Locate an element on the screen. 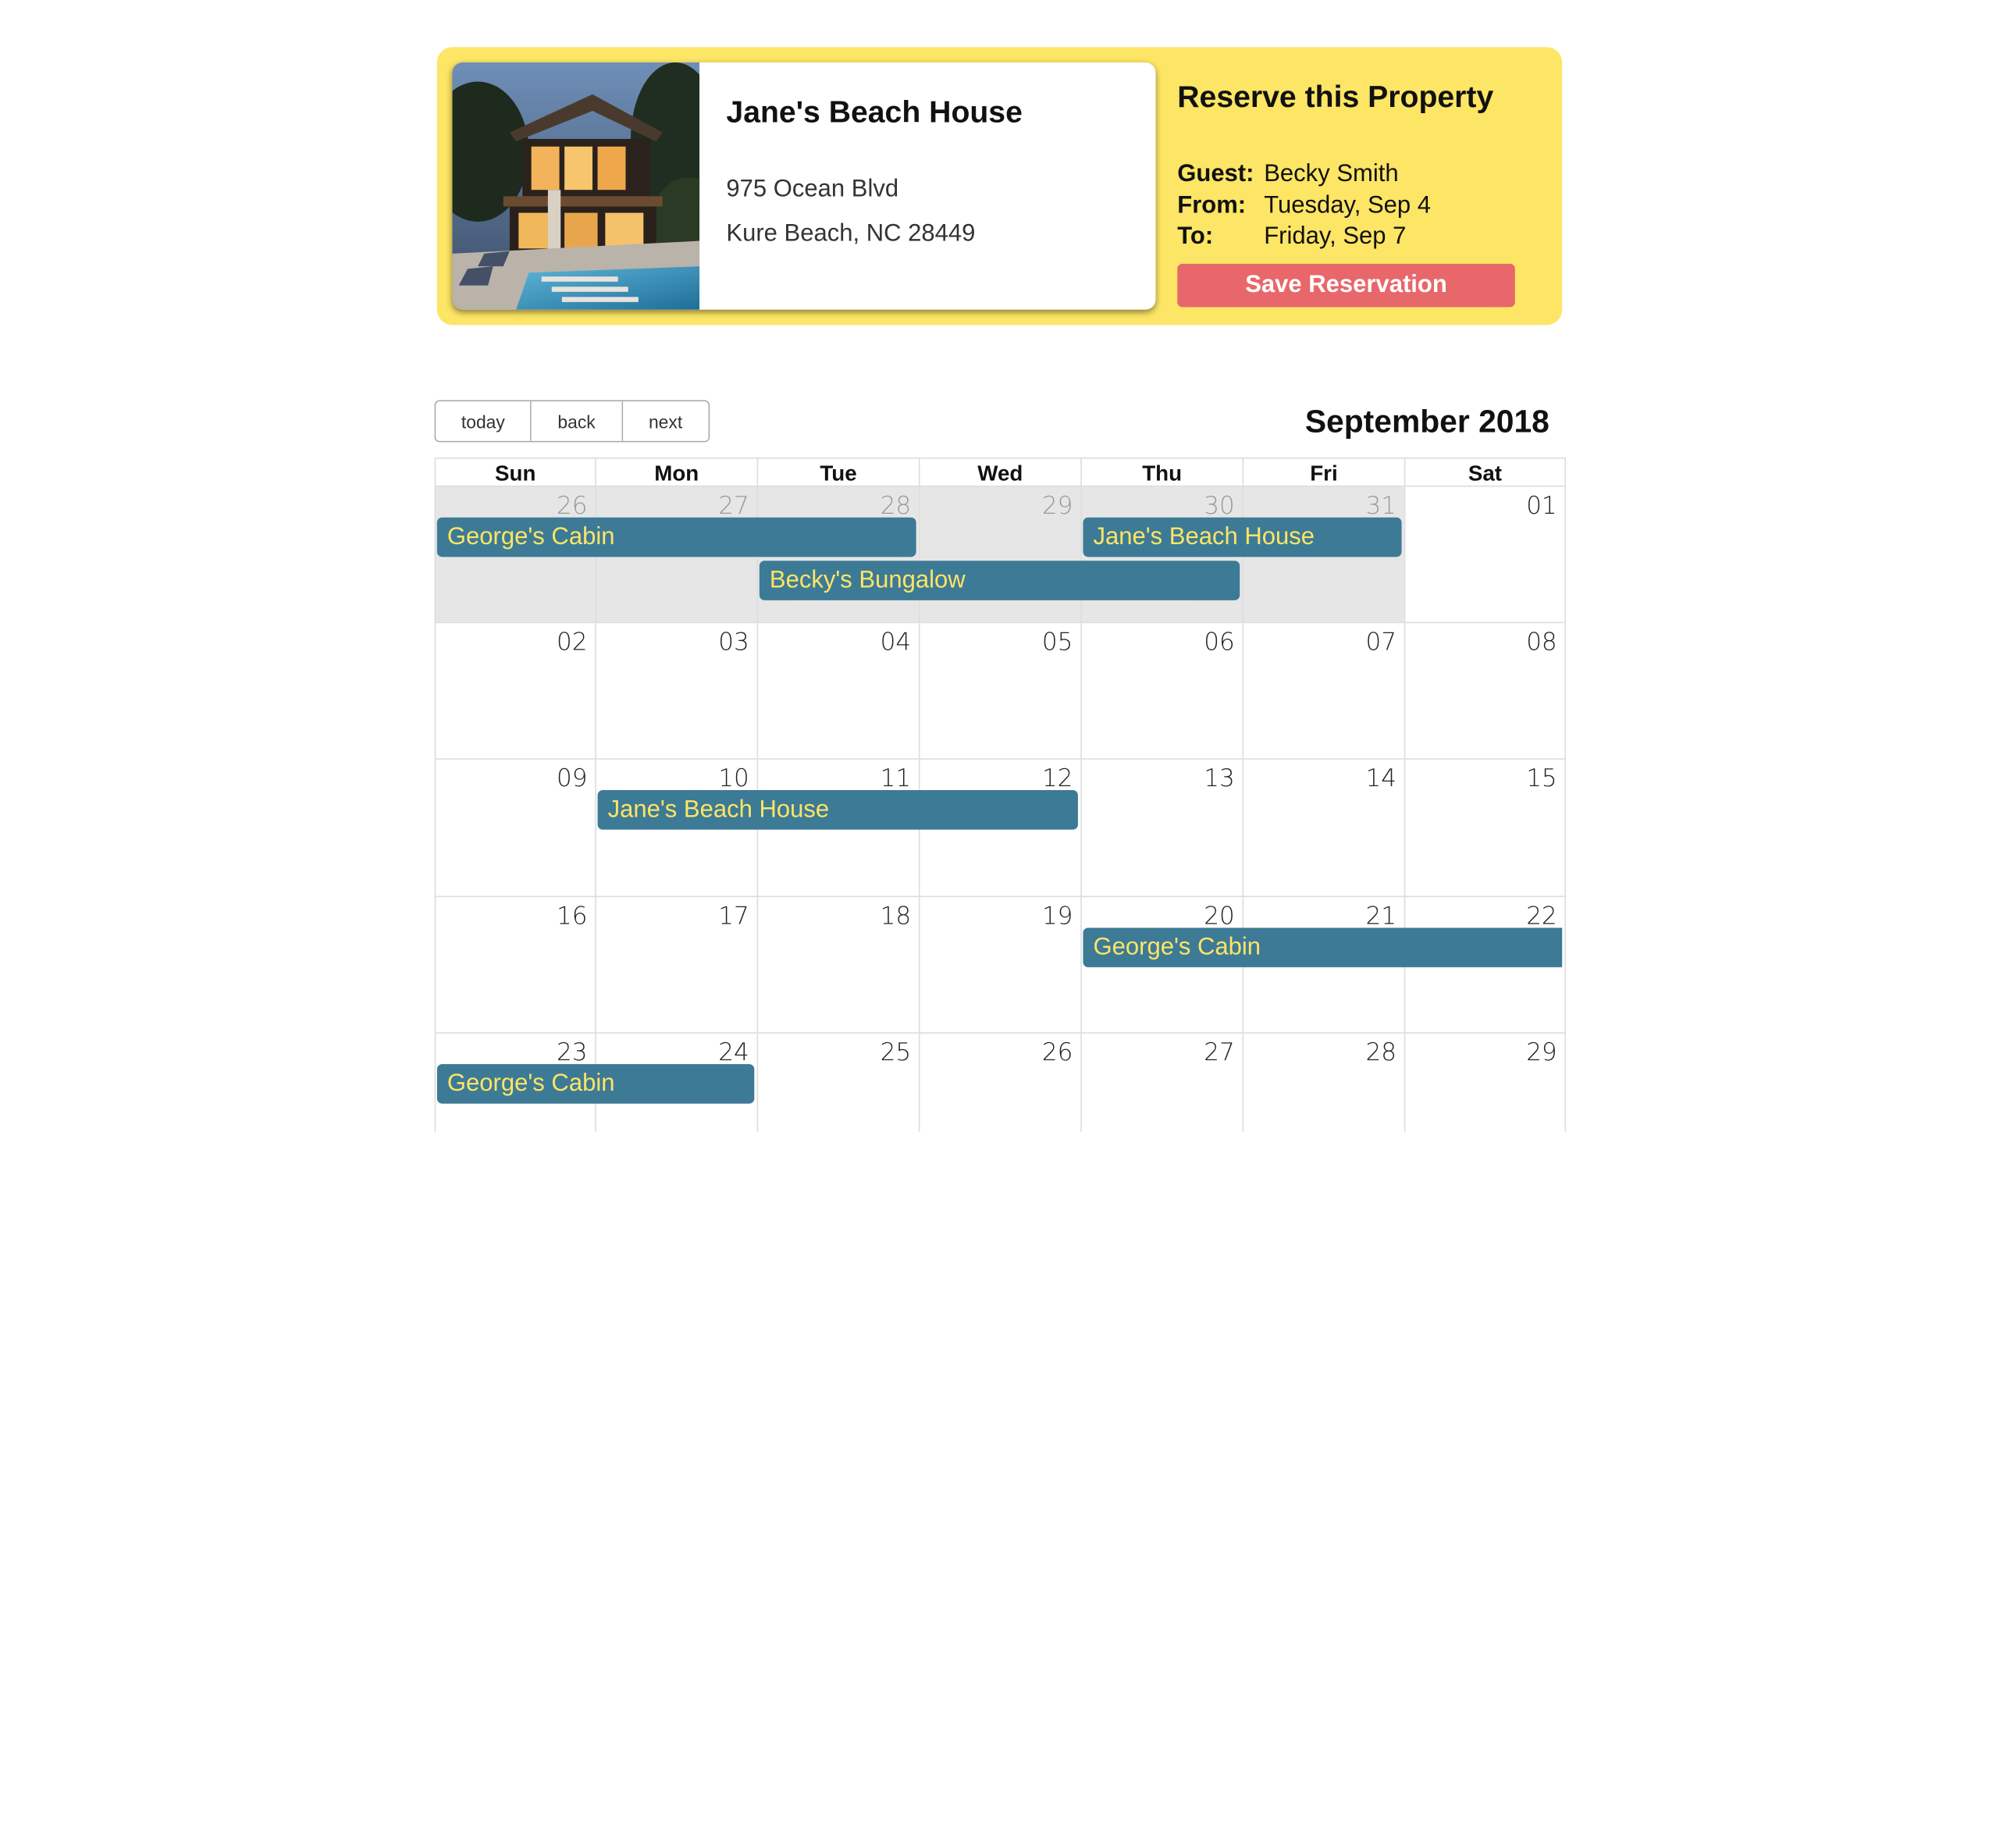  day-cell: 14 is located at coordinates (1323, 827).